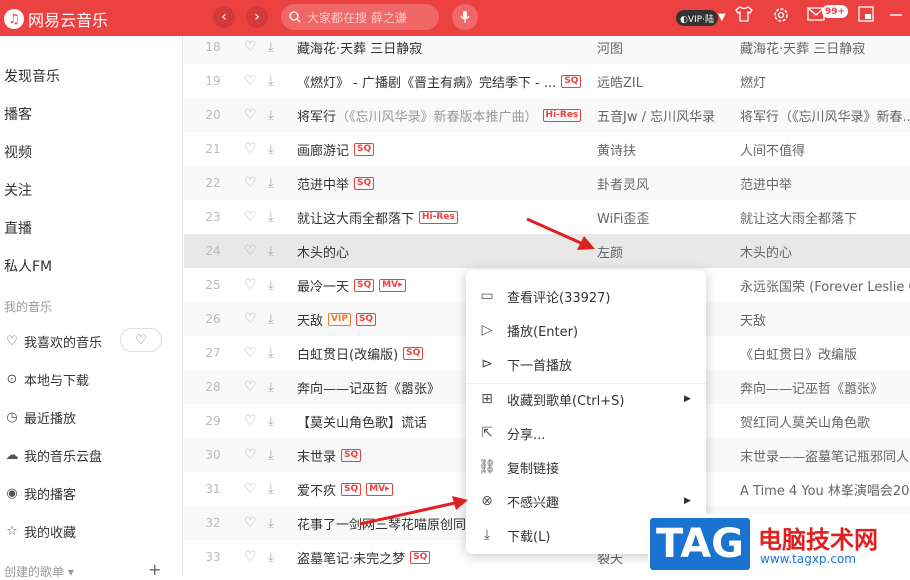 The width and height of the screenshot is (910, 580). What do you see at coordinates (443, 217) in the screenshot?
I see `song-title: 就让这大雨全都落下 Hi-Res` at bounding box center [443, 217].